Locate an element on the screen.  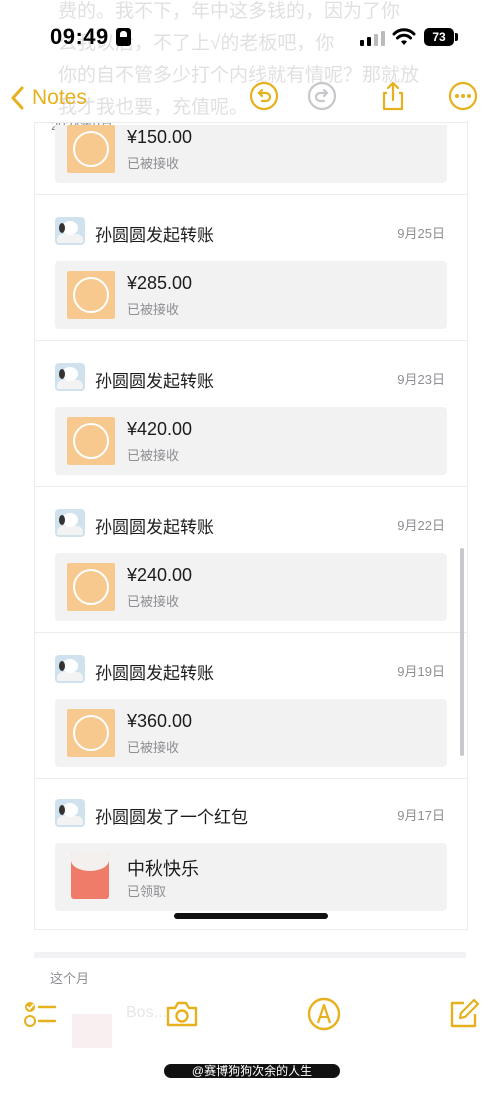
transfer-card: ¥420.00 已被接收 is located at coordinates (251, 441).